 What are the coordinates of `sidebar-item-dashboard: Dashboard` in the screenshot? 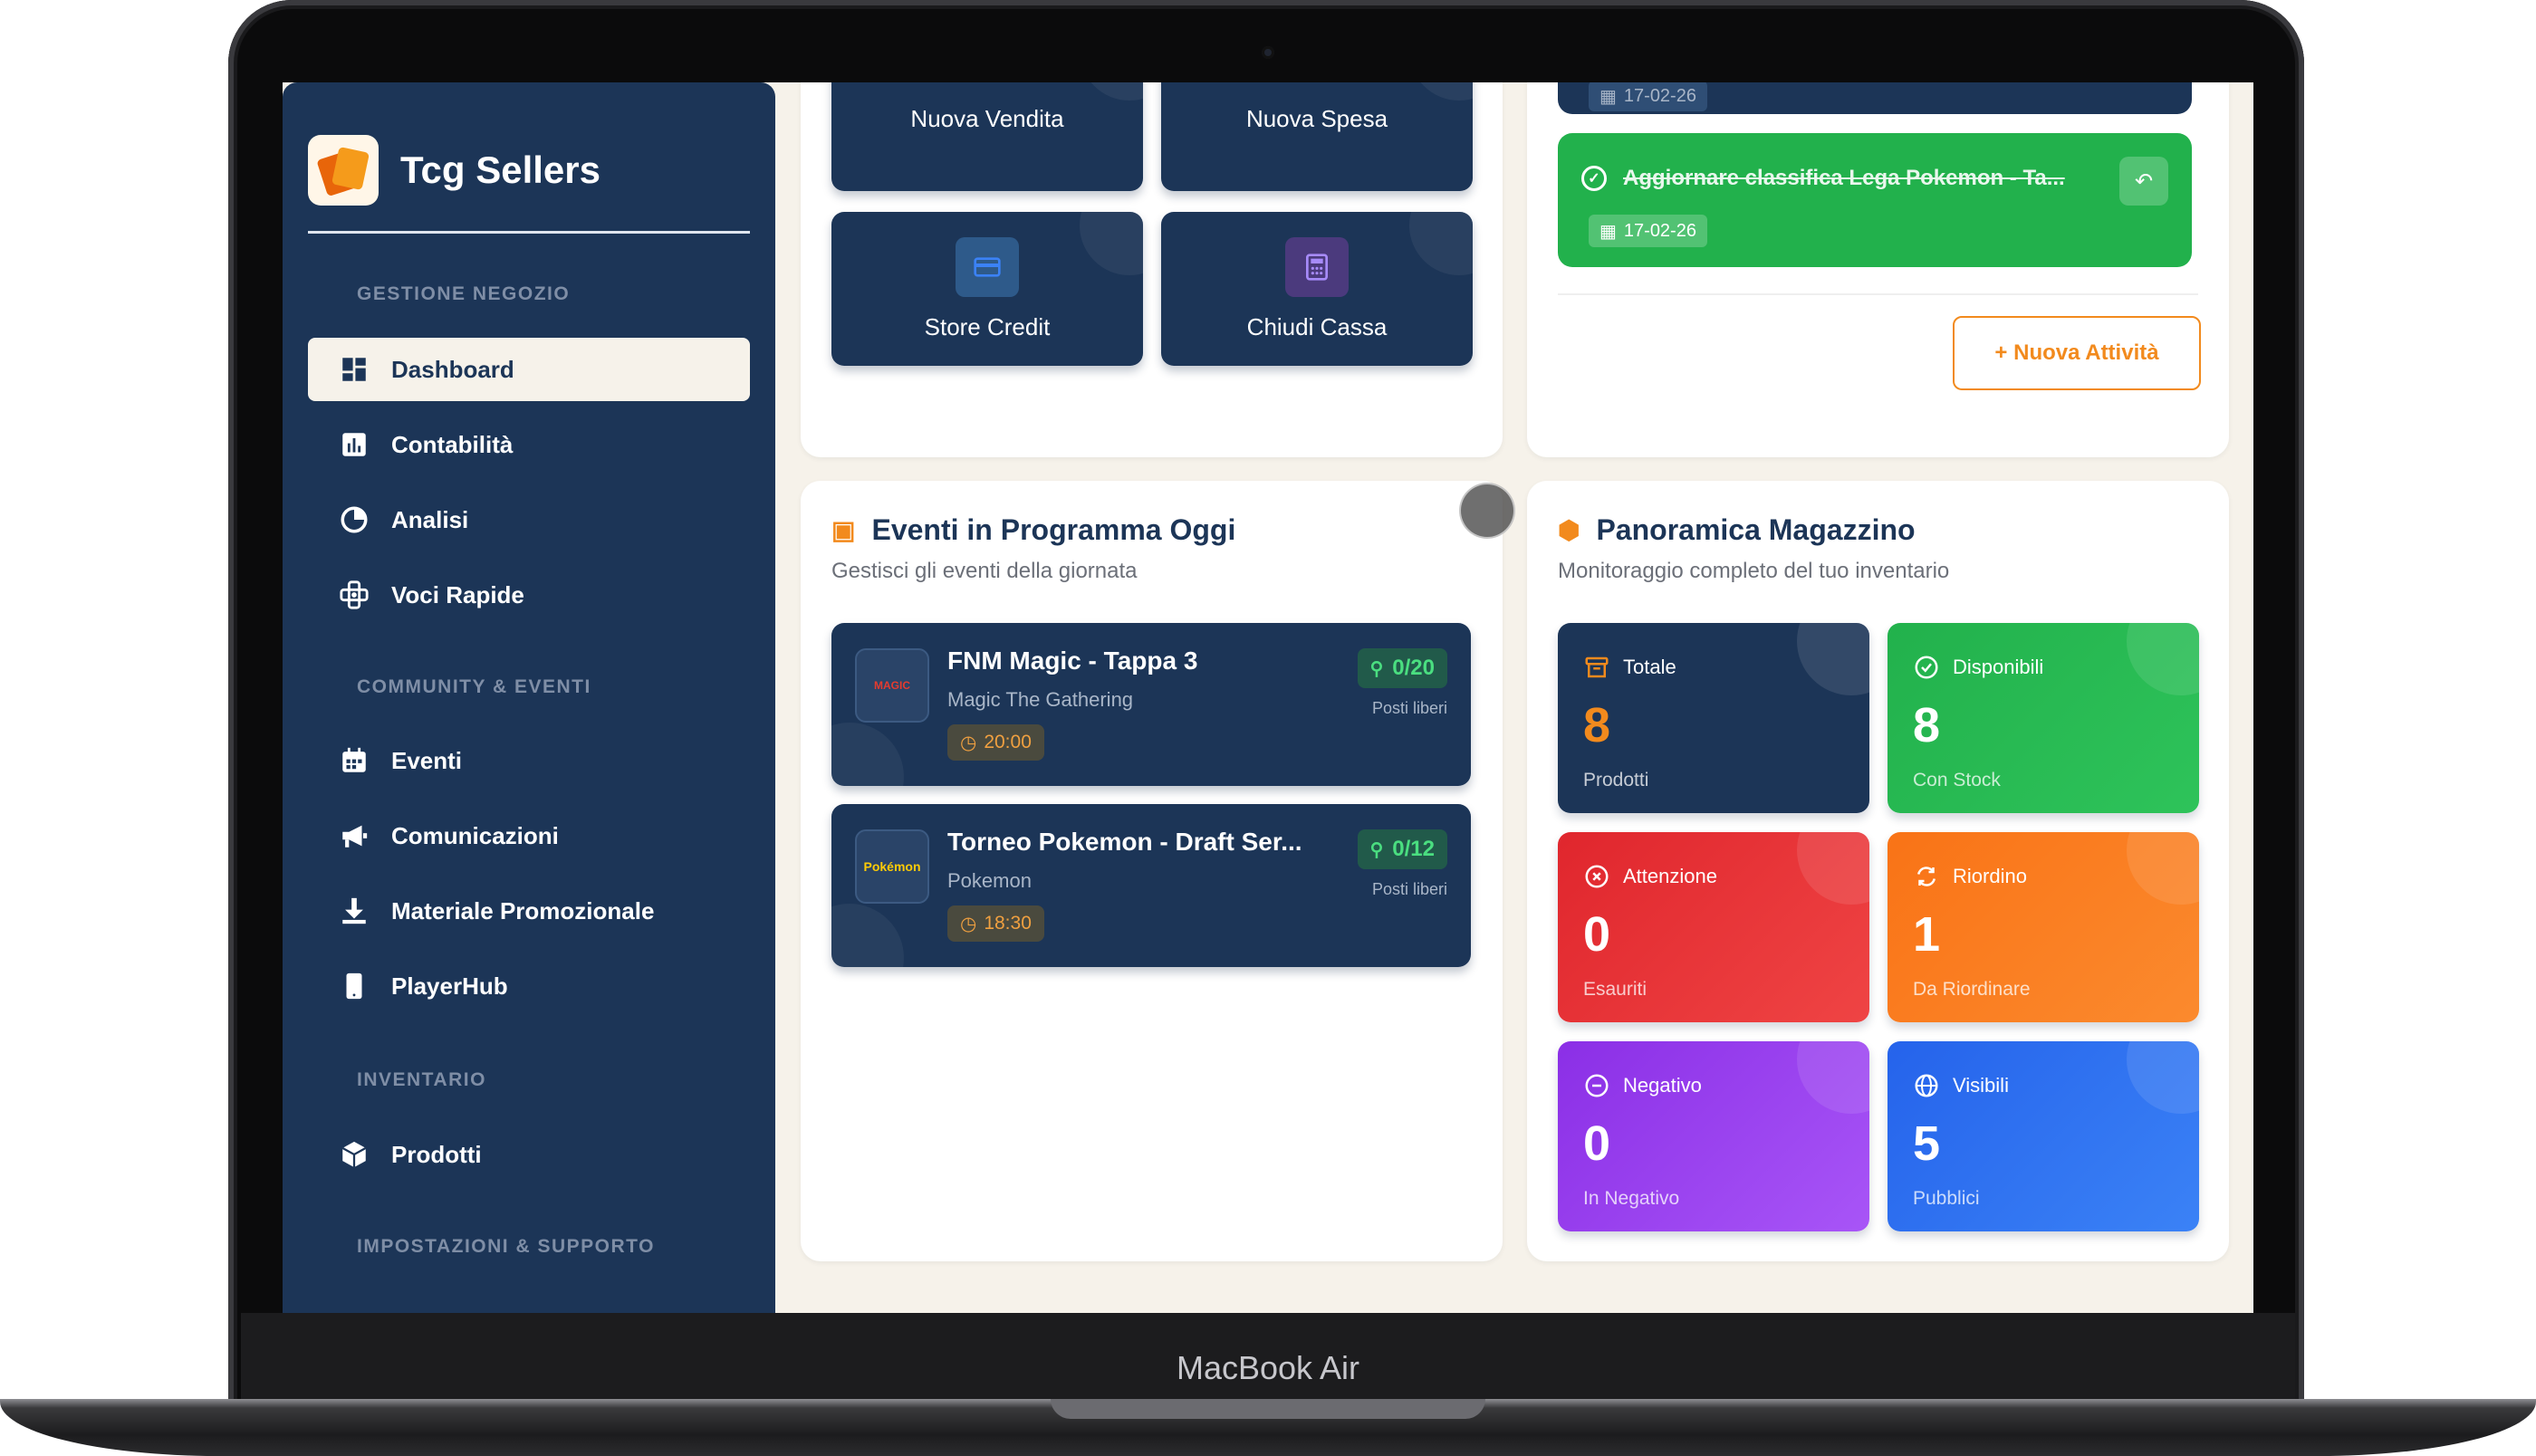 It's located at (529, 369).